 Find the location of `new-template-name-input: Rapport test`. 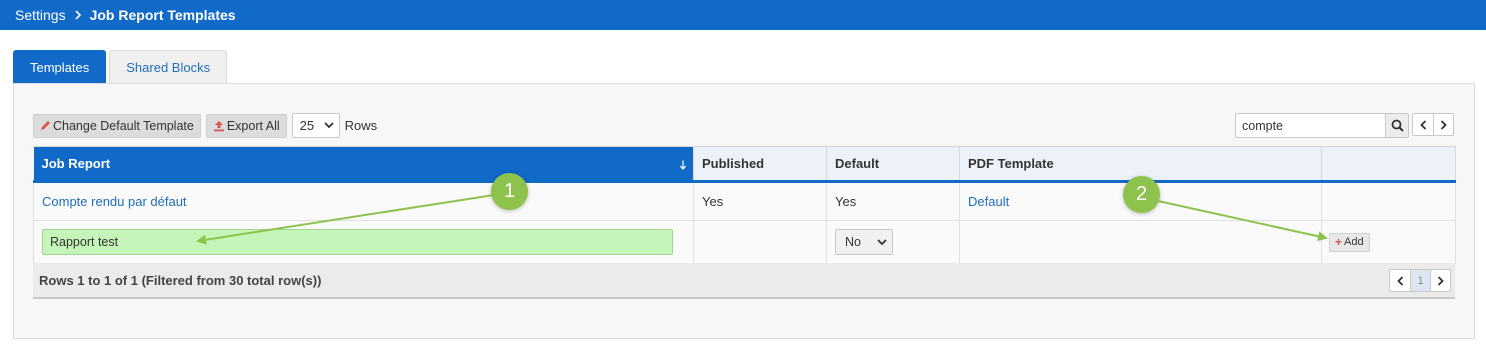

new-template-name-input: Rapport test is located at coordinates (357, 242).